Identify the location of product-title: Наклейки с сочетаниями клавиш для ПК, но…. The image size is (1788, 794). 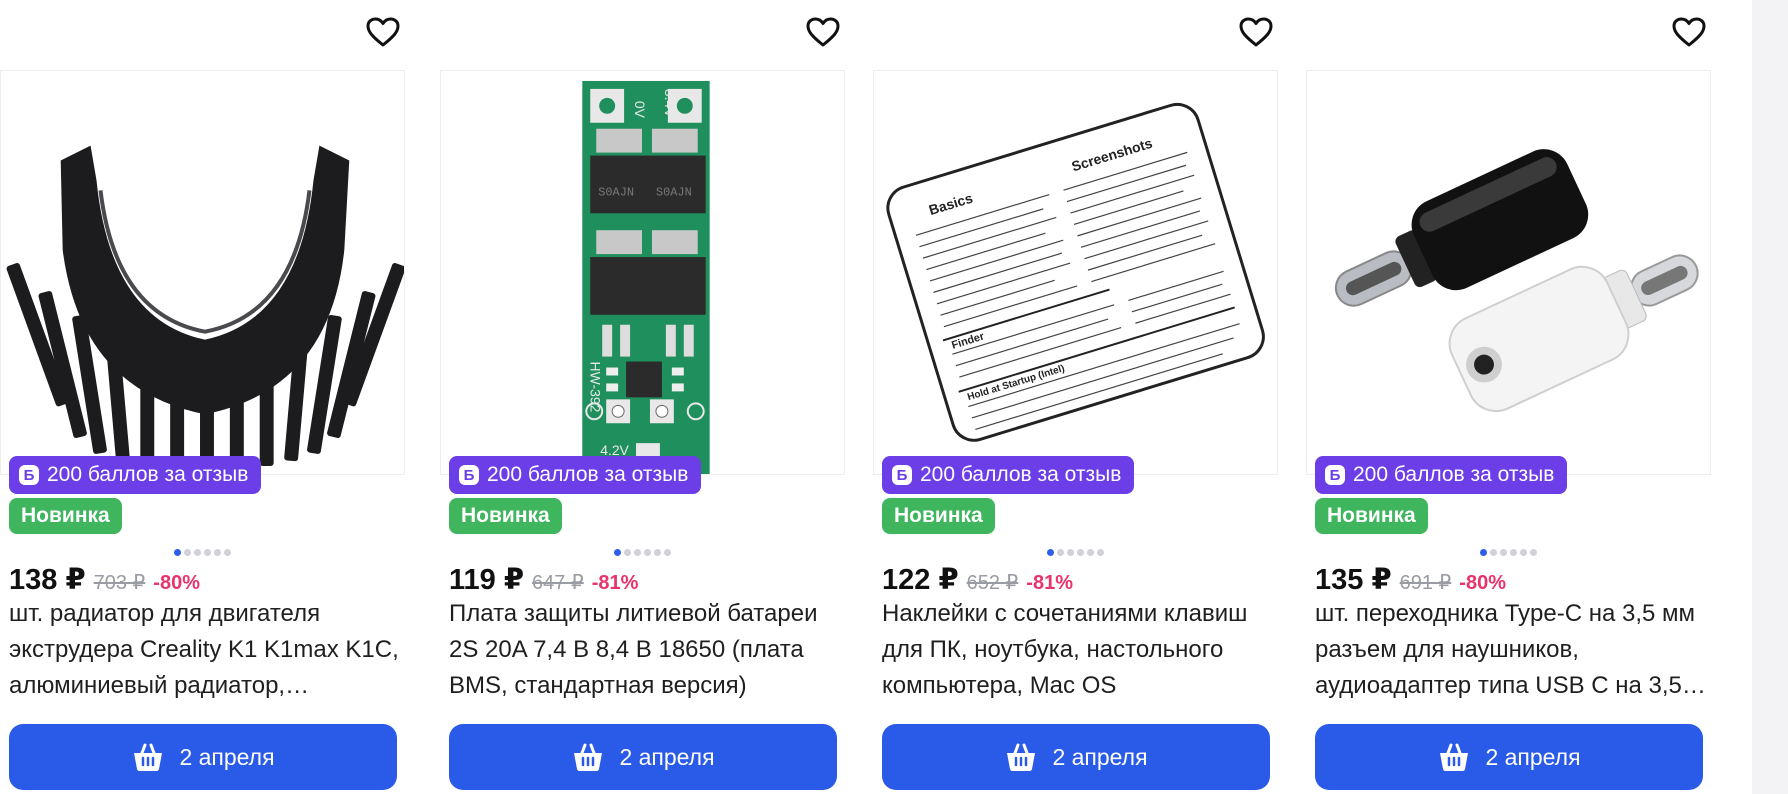
(1079, 650).